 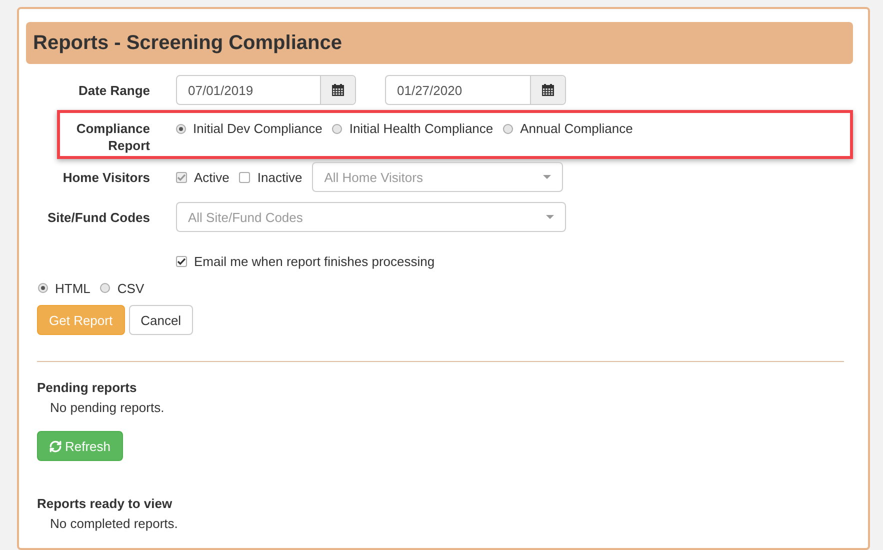 I want to click on radio-label: Annual Compliance, so click(x=576, y=128).